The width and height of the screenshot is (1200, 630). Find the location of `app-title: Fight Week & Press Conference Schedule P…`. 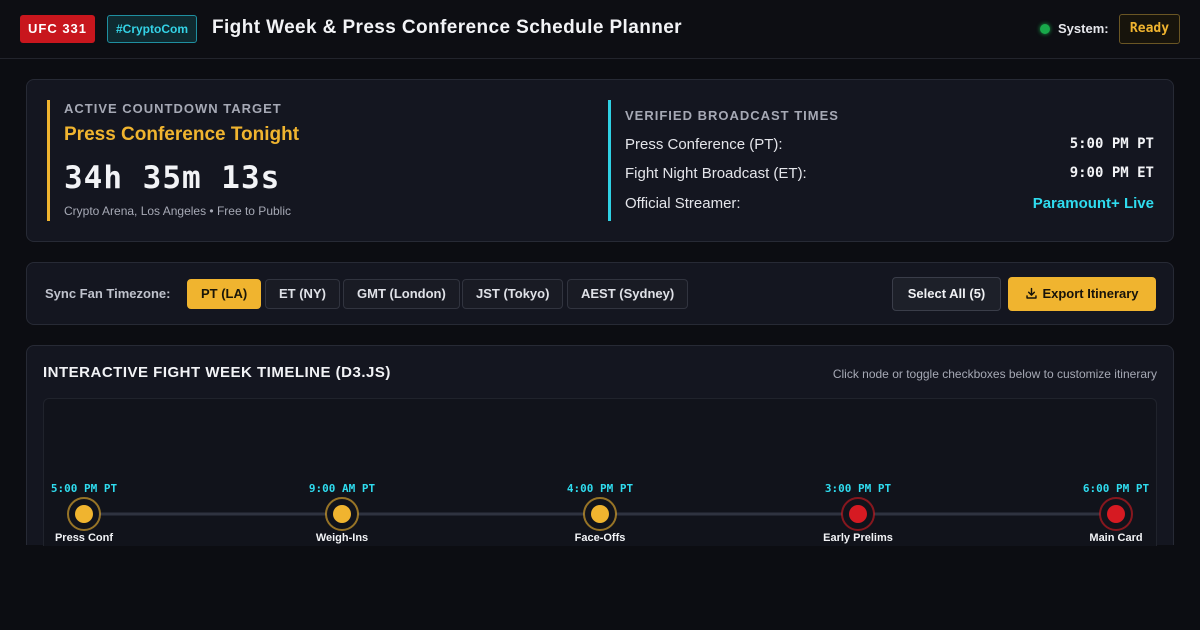

app-title: Fight Week & Press Conference Schedule P… is located at coordinates (447, 27).